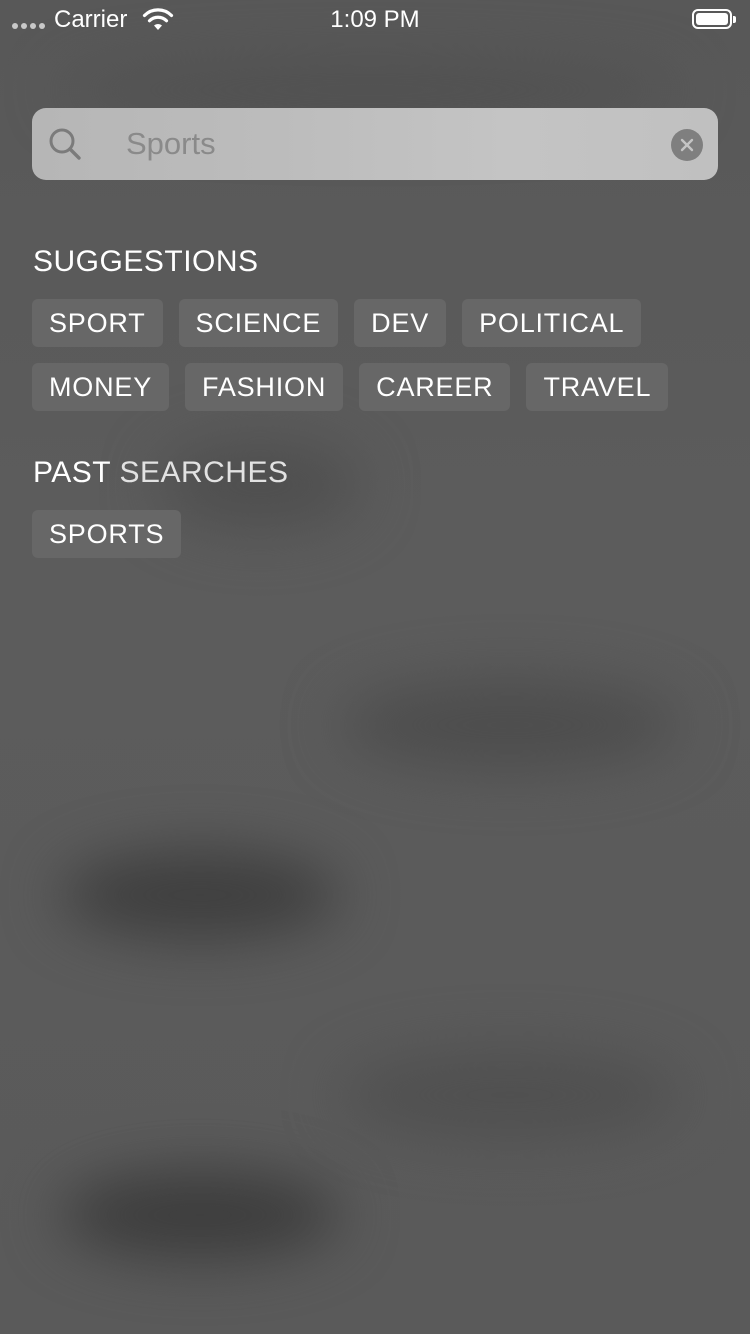 The height and width of the screenshot is (1334, 750). I want to click on suggestions-row: SPORT SCIENCE DEV POLITICAL, so click(337, 323).